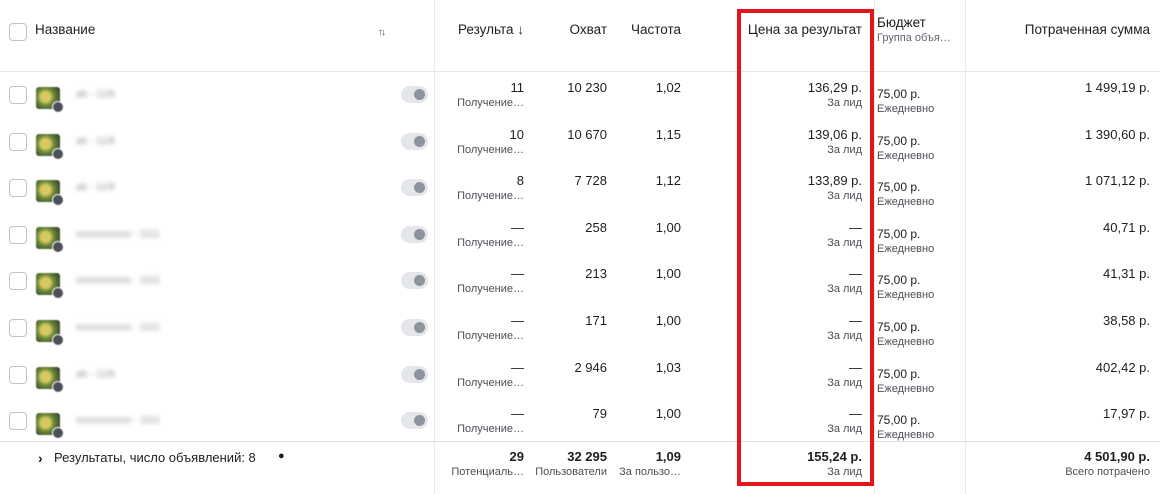 This screenshot has height=494, width=1160. What do you see at coordinates (1126, 414) in the screenshot?
I see `spent-value: 17,97 р.` at bounding box center [1126, 414].